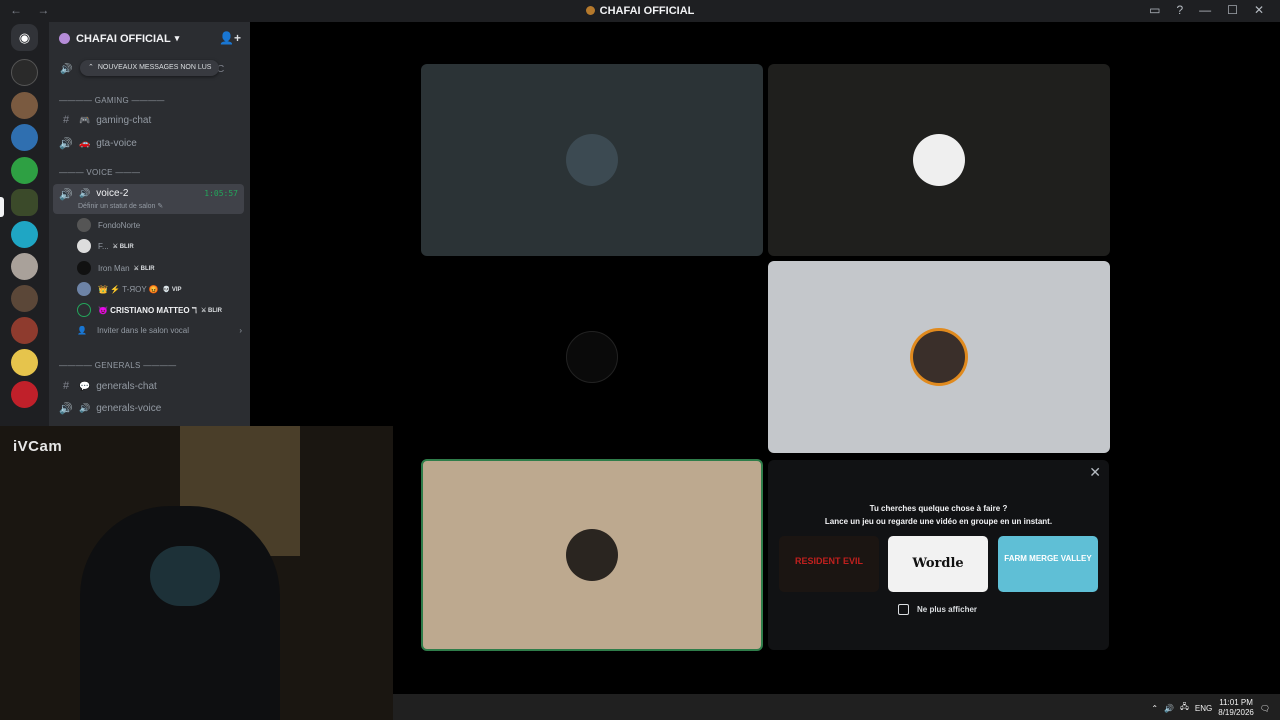 This screenshot has height=720, width=1280. Describe the element at coordinates (640, 11) in the screenshot. I see `window-titlebar: ← → CHAFAI OFFICIAL ▭ ? — ☐ ✕` at that location.